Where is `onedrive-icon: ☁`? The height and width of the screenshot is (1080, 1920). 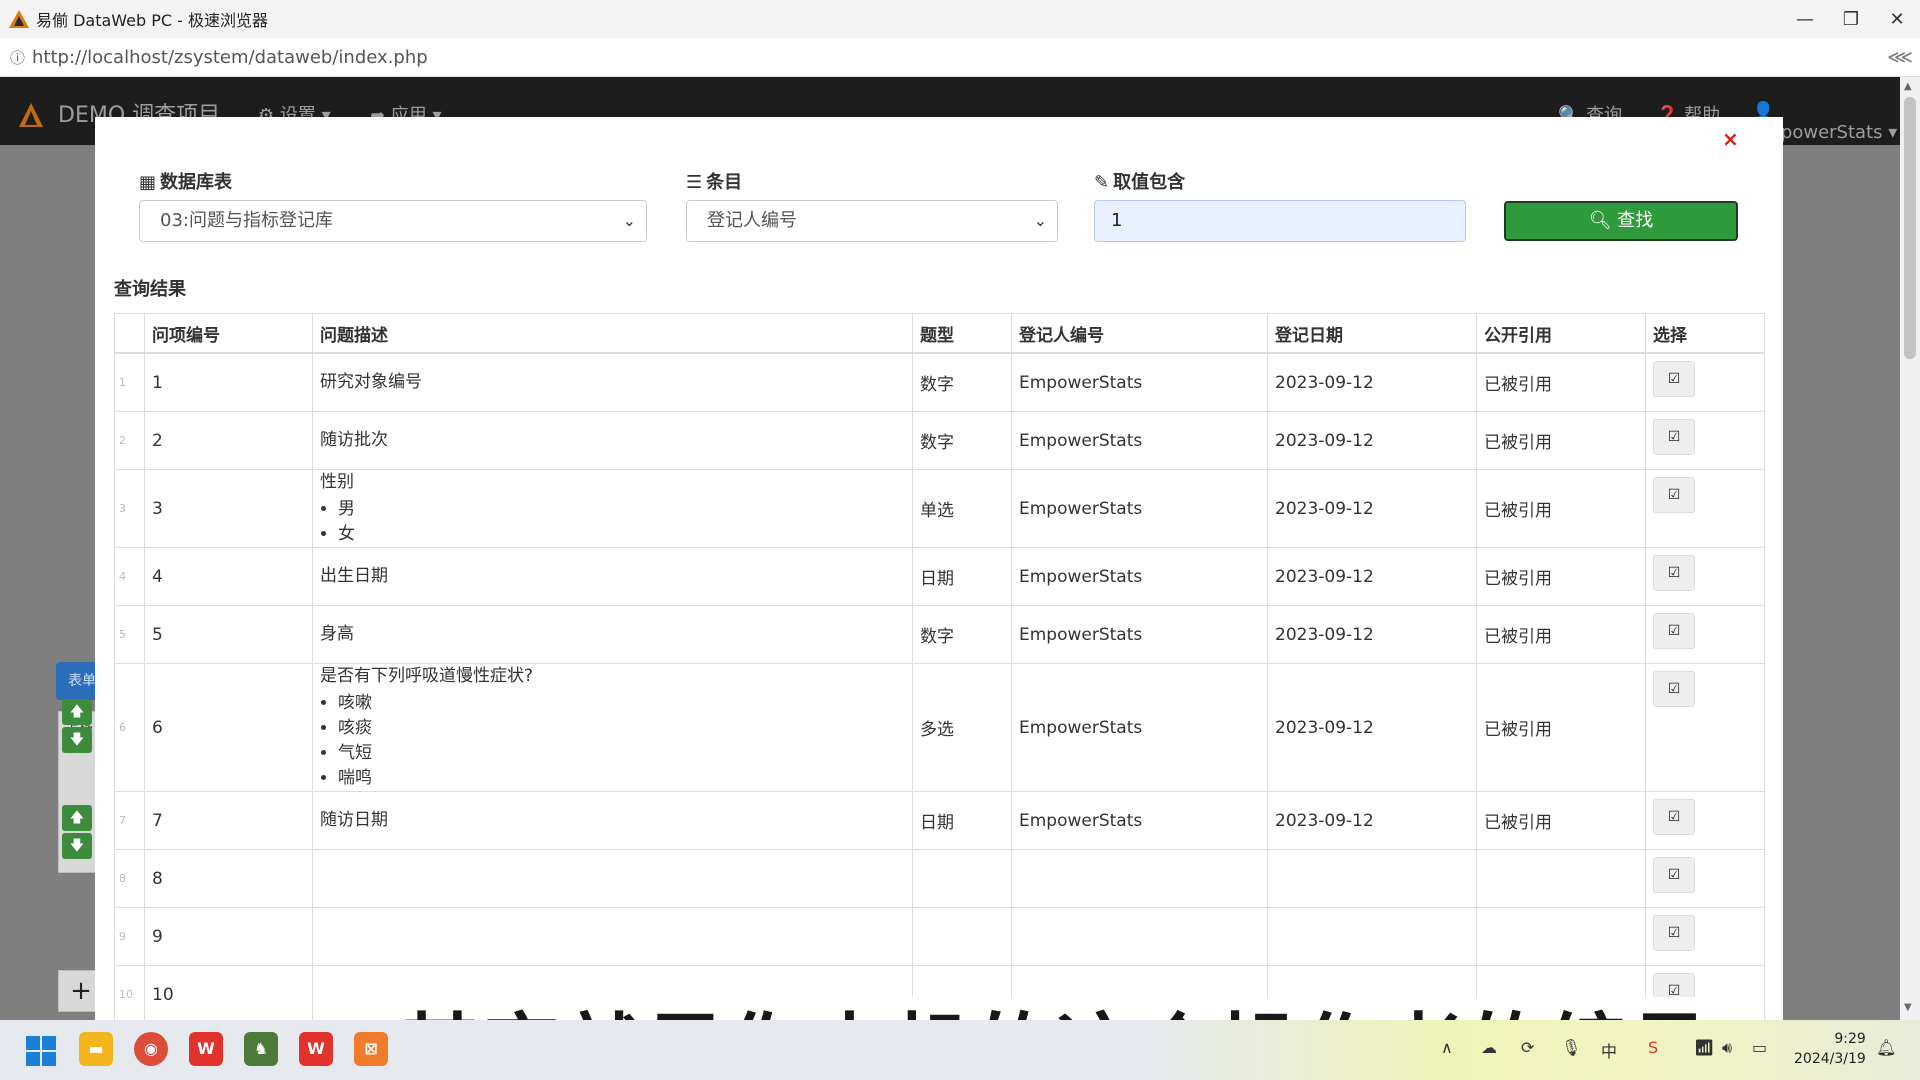
onedrive-icon: ☁ is located at coordinates (1489, 1047).